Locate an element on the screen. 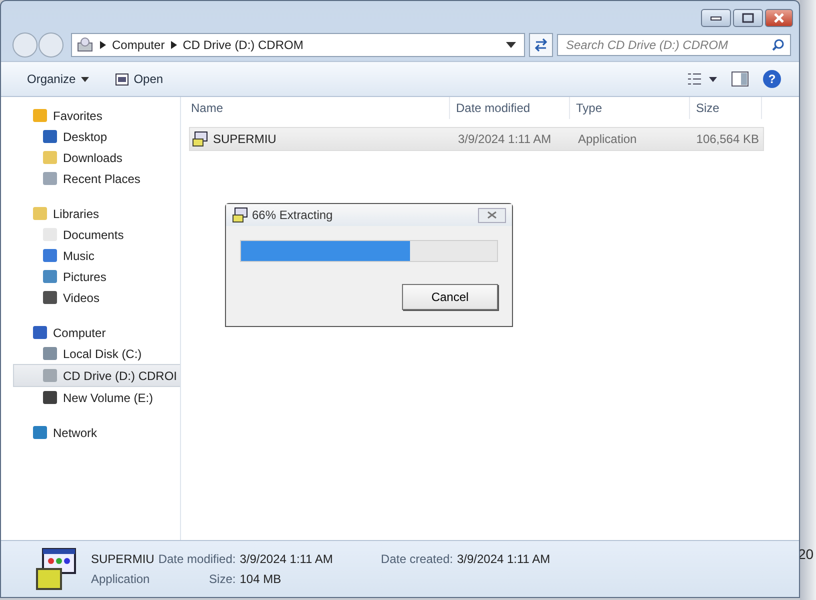  preview-pane-icon is located at coordinates (740, 79).